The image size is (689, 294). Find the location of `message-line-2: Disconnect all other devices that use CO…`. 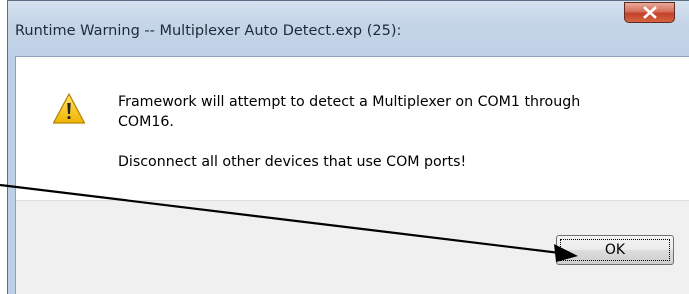

message-line-2: Disconnect all other devices that use CO… is located at coordinates (292, 162).